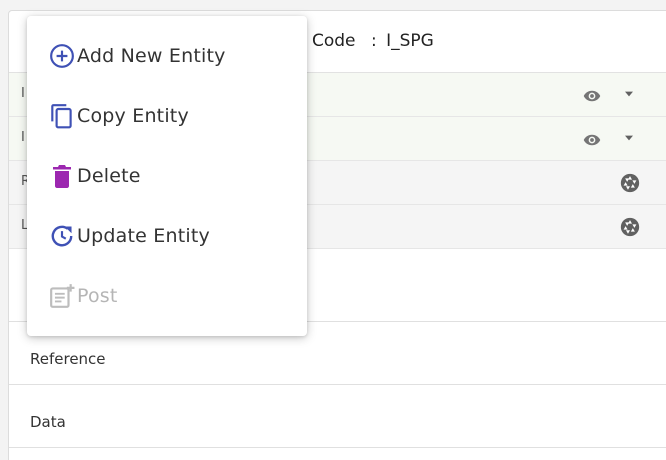 This screenshot has width=666, height=460. I want to click on section-row-data: Data, so click(337, 416).